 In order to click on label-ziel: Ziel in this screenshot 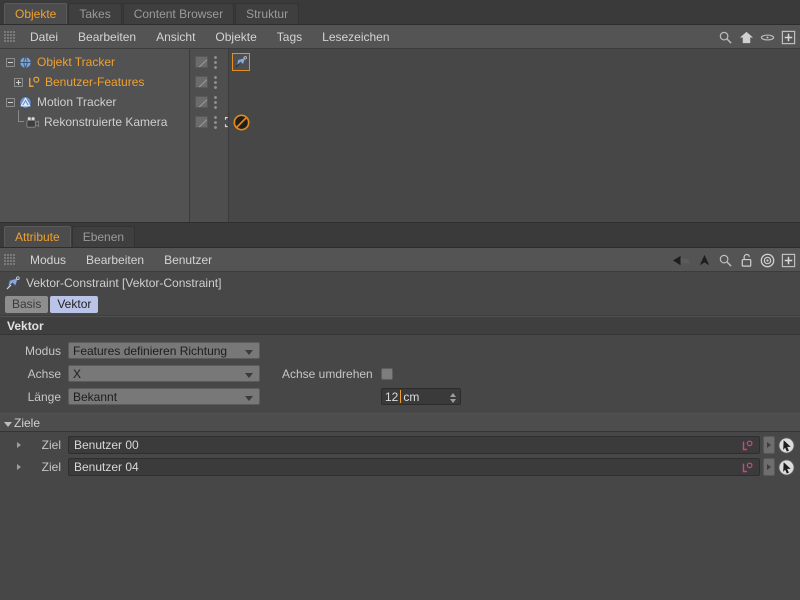, I will do `click(51, 467)`.